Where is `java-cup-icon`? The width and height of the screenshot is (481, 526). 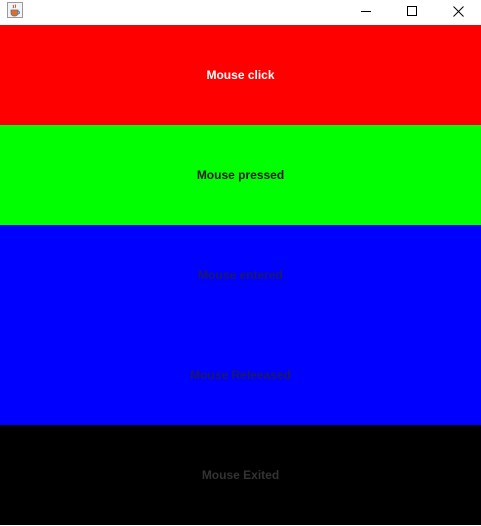 java-cup-icon is located at coordinates (15, 10).